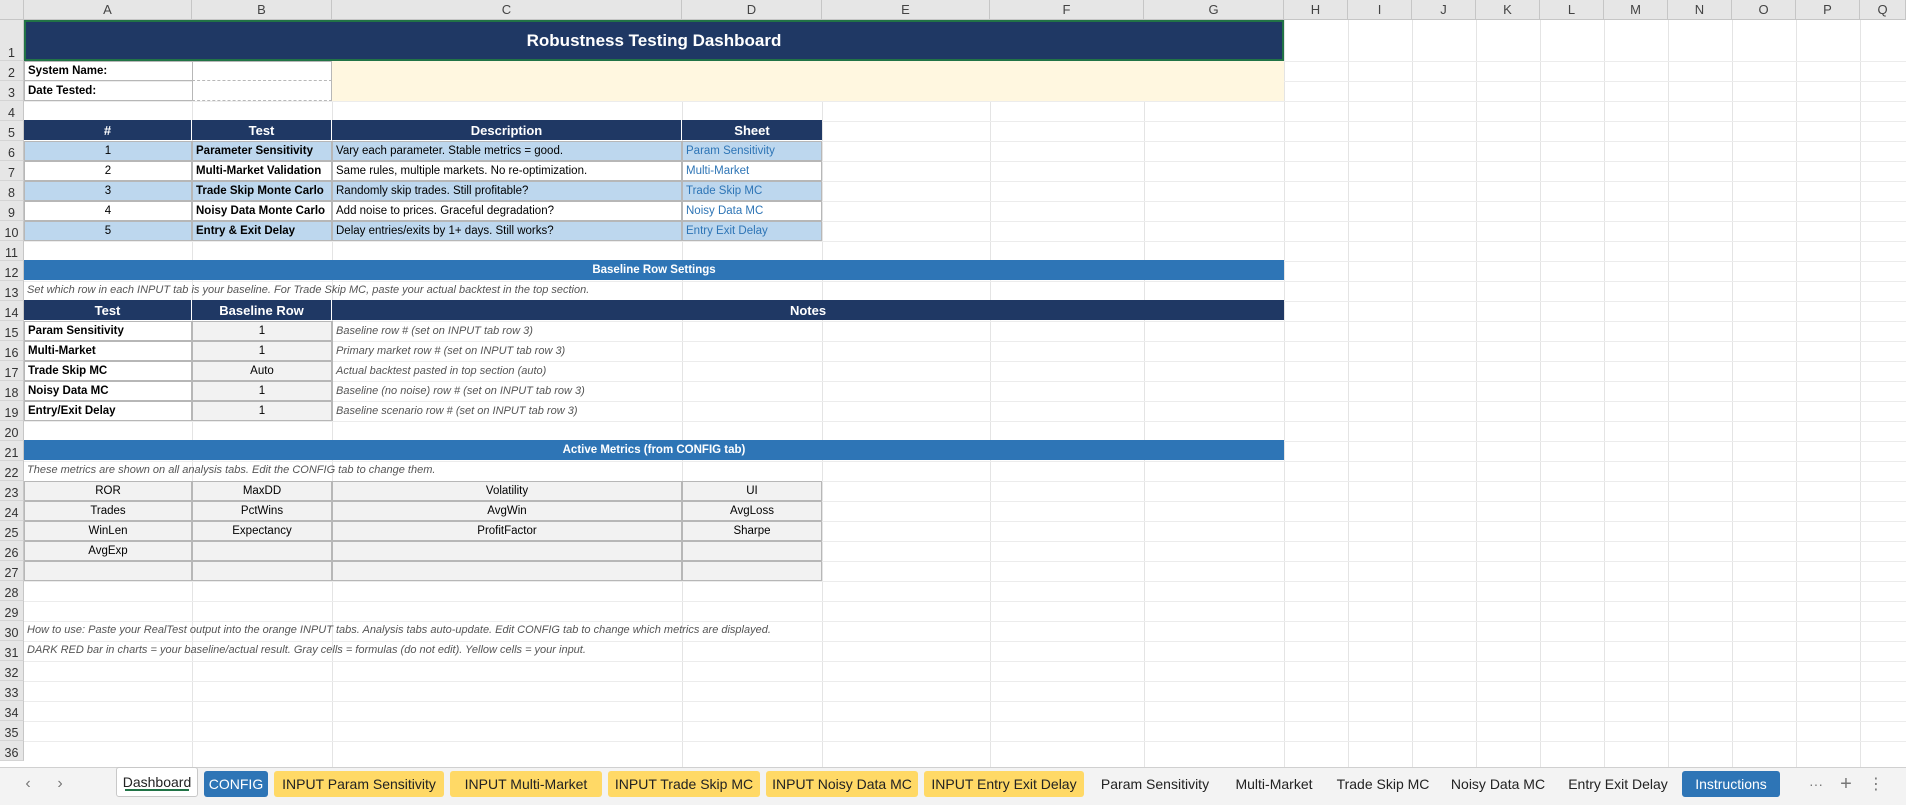 This screenshot has width=1906, height=805. Describe the element at coordinates (12, 391) in the screenshot. I see `row-header-18: 18` at that location.